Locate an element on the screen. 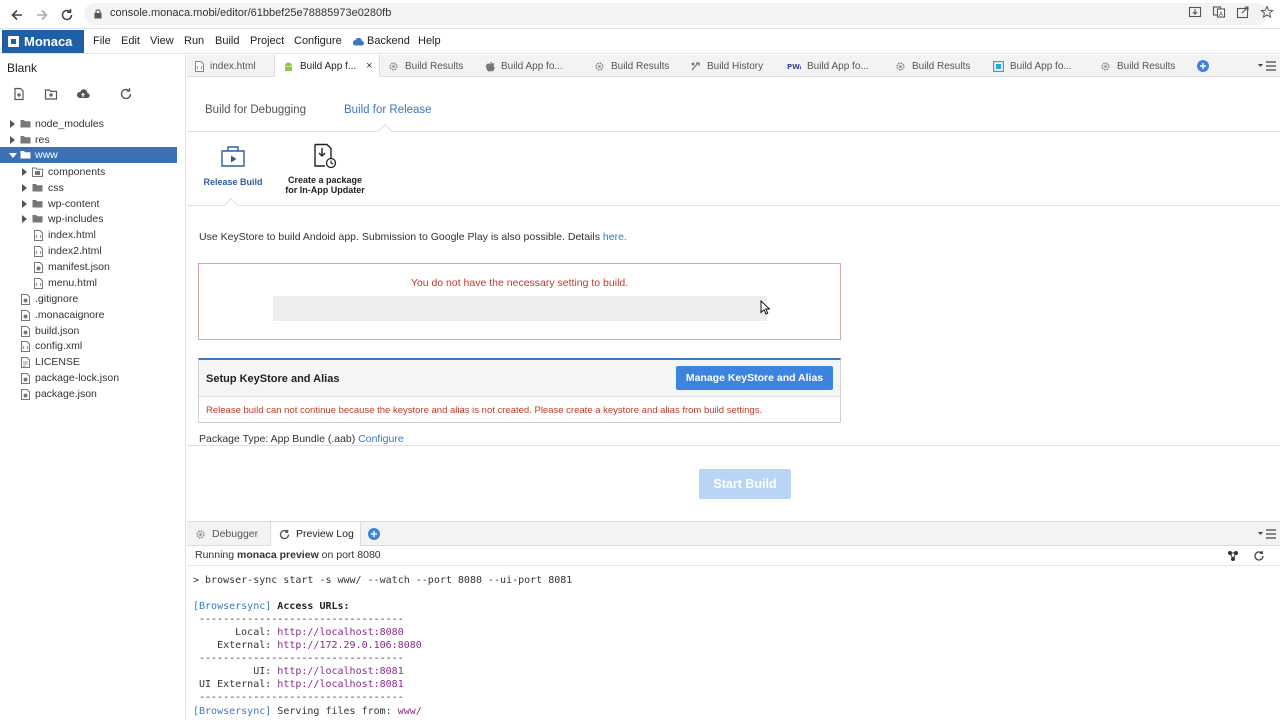 The width and height of the screenshot is (1280, 720). subtab-build-release: Build for Release is located at coordinates (388, 110).